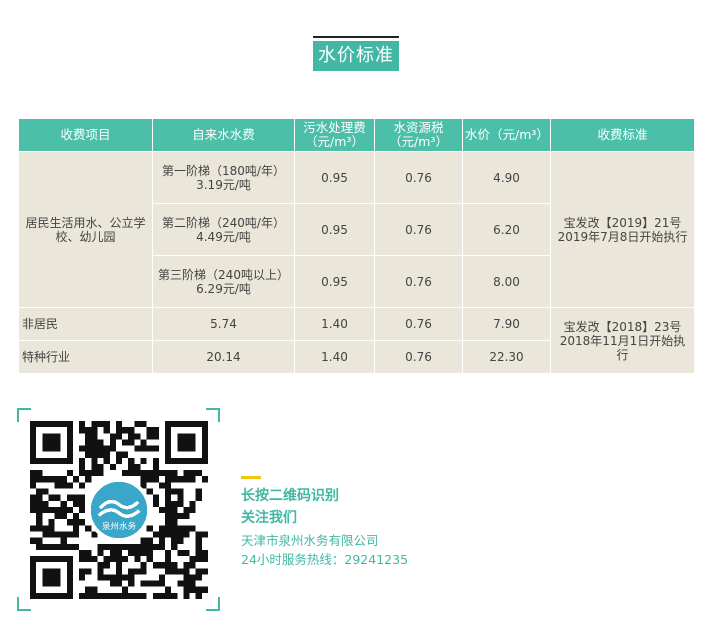  Describe the element at coordinates (334, 177) in the screenshot. I see `tier-1-sewage-cell: 0.95` at that location.